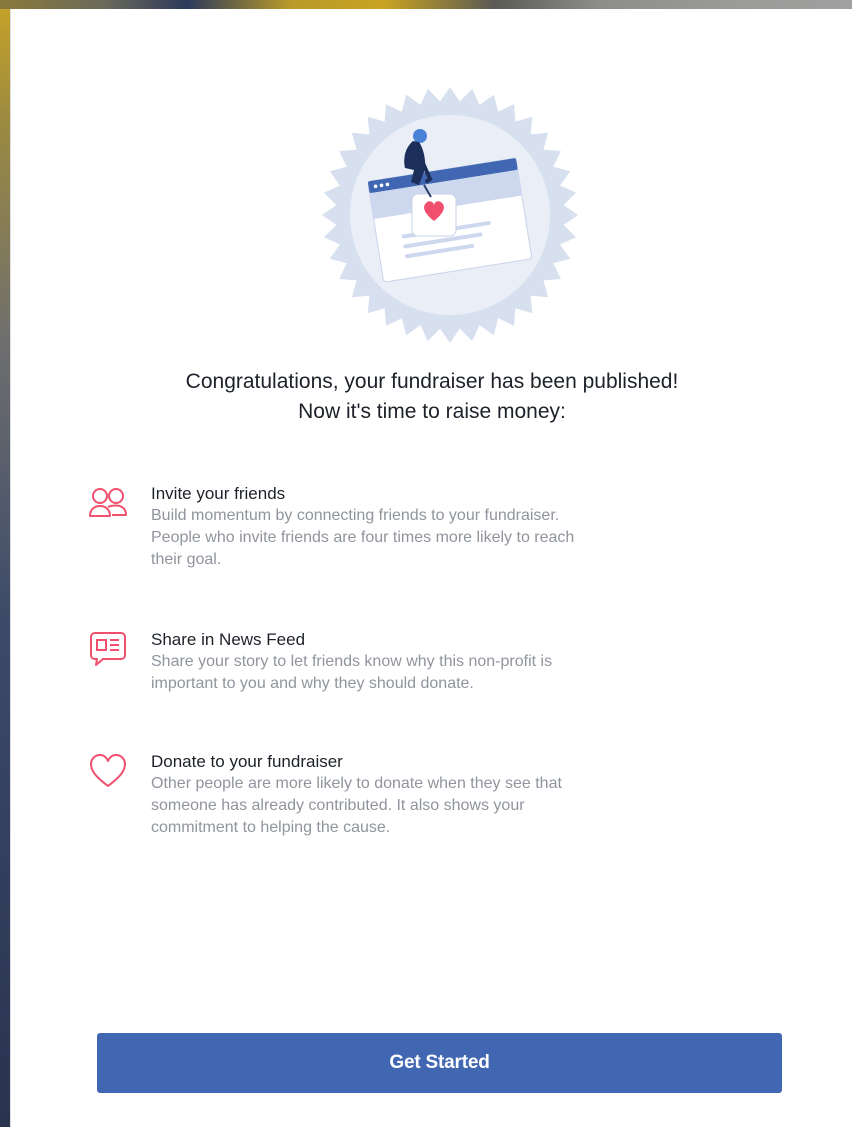  I want to click on news-feed-icon, so click(108, 649).